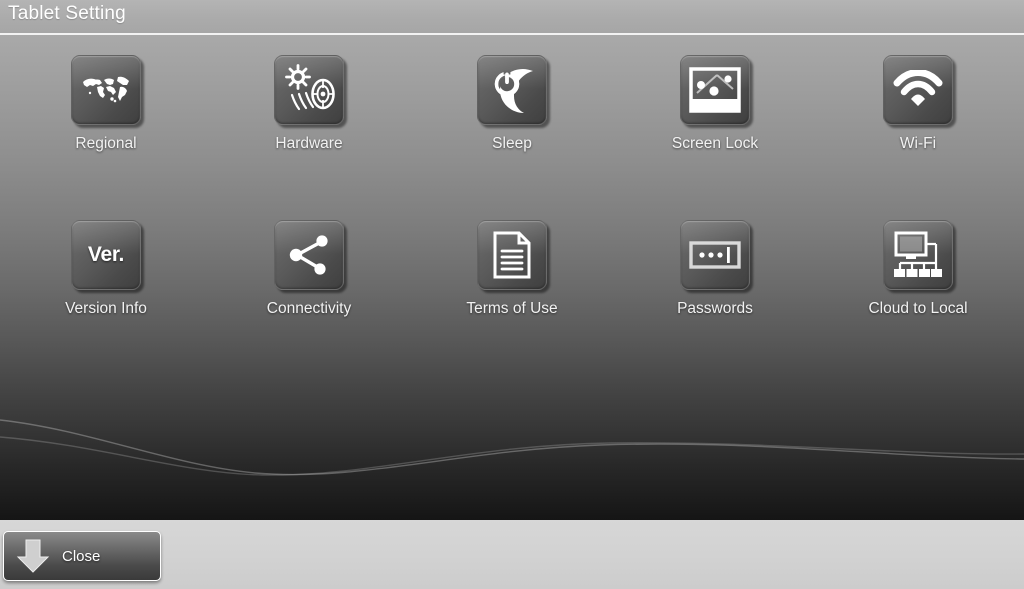 The image size is (1024, 589). Describe the element at coordinates (106, 143) in the screenshot. I see `settings-item-label: Regional` at that location.